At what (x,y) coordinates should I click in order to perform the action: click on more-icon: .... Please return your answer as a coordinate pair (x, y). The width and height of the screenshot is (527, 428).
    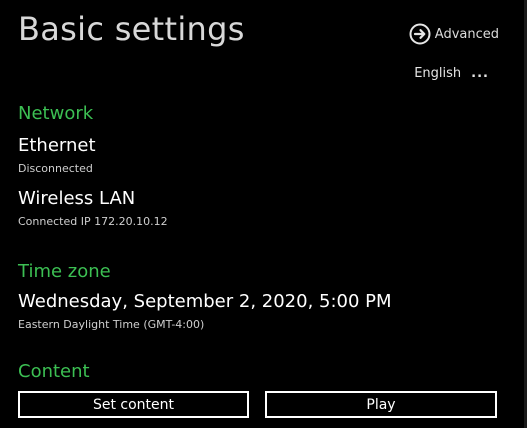
    Looking at the image, I should click on (480, 73).